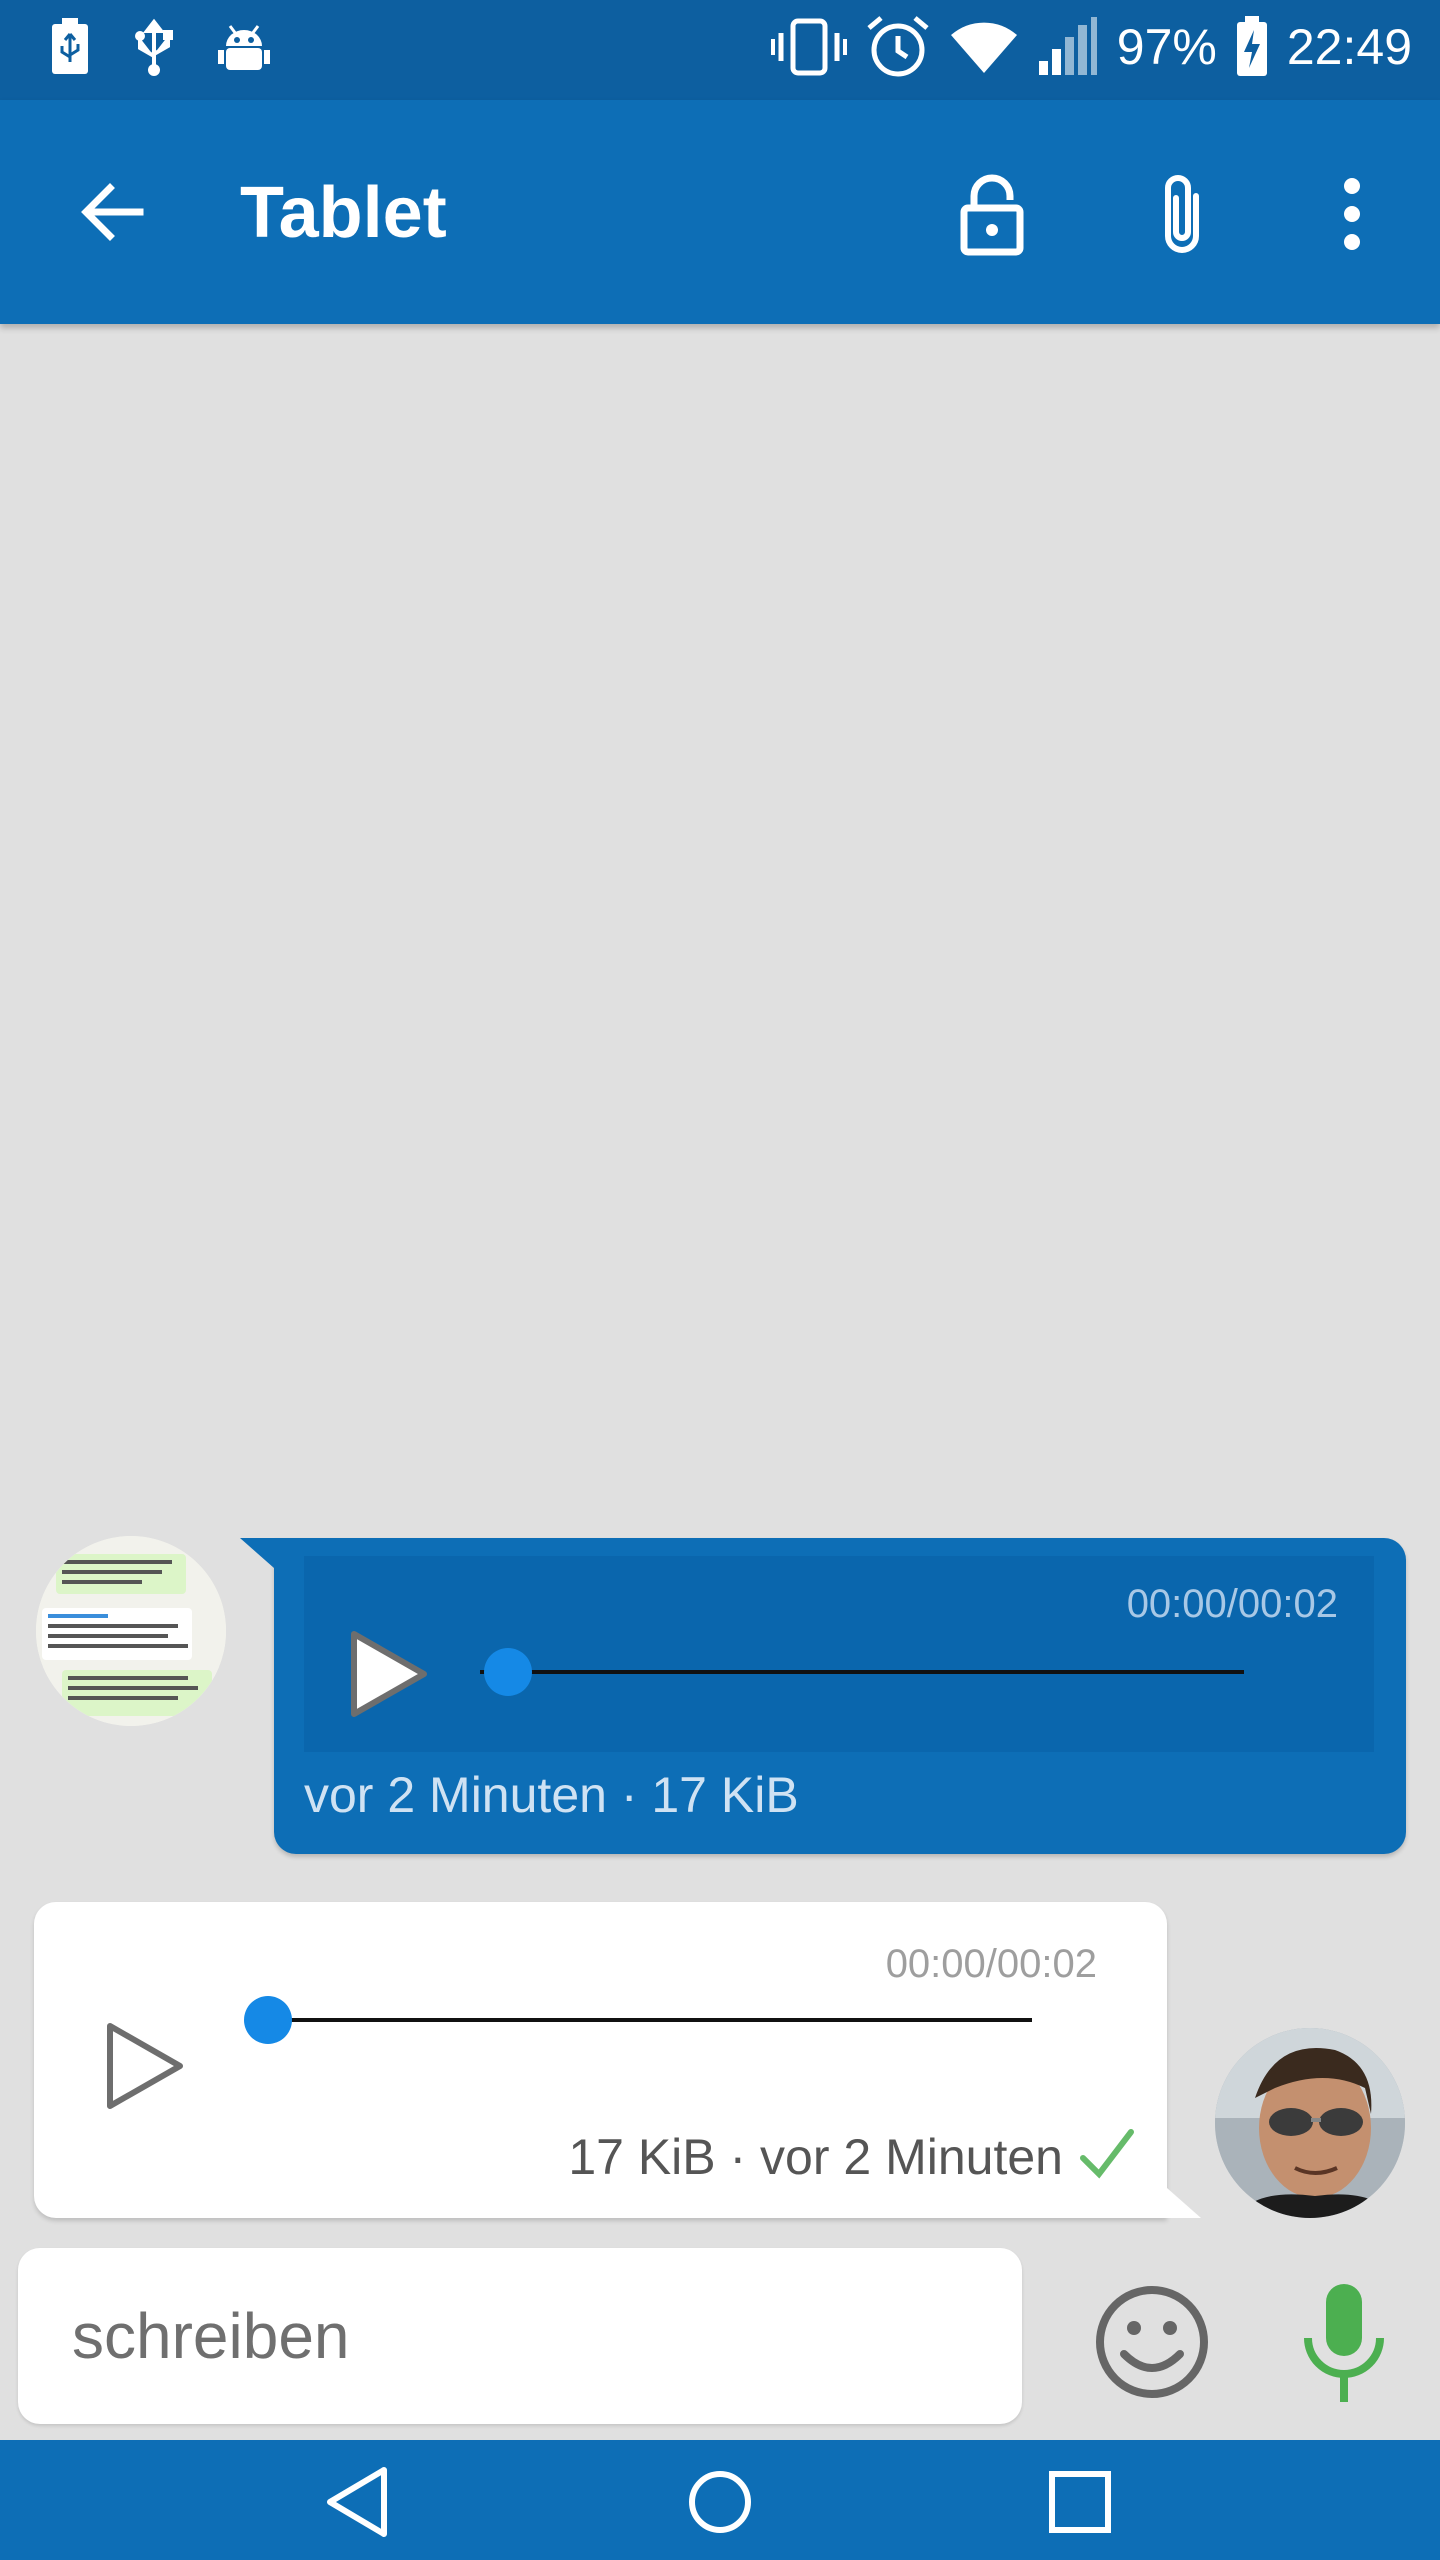 Image resolution: width=1440 pixels, height=2560 pixels. Describe the element at coordinates (1080, 2502) in the screenshot. I see `nav-recents-icon` at that location.